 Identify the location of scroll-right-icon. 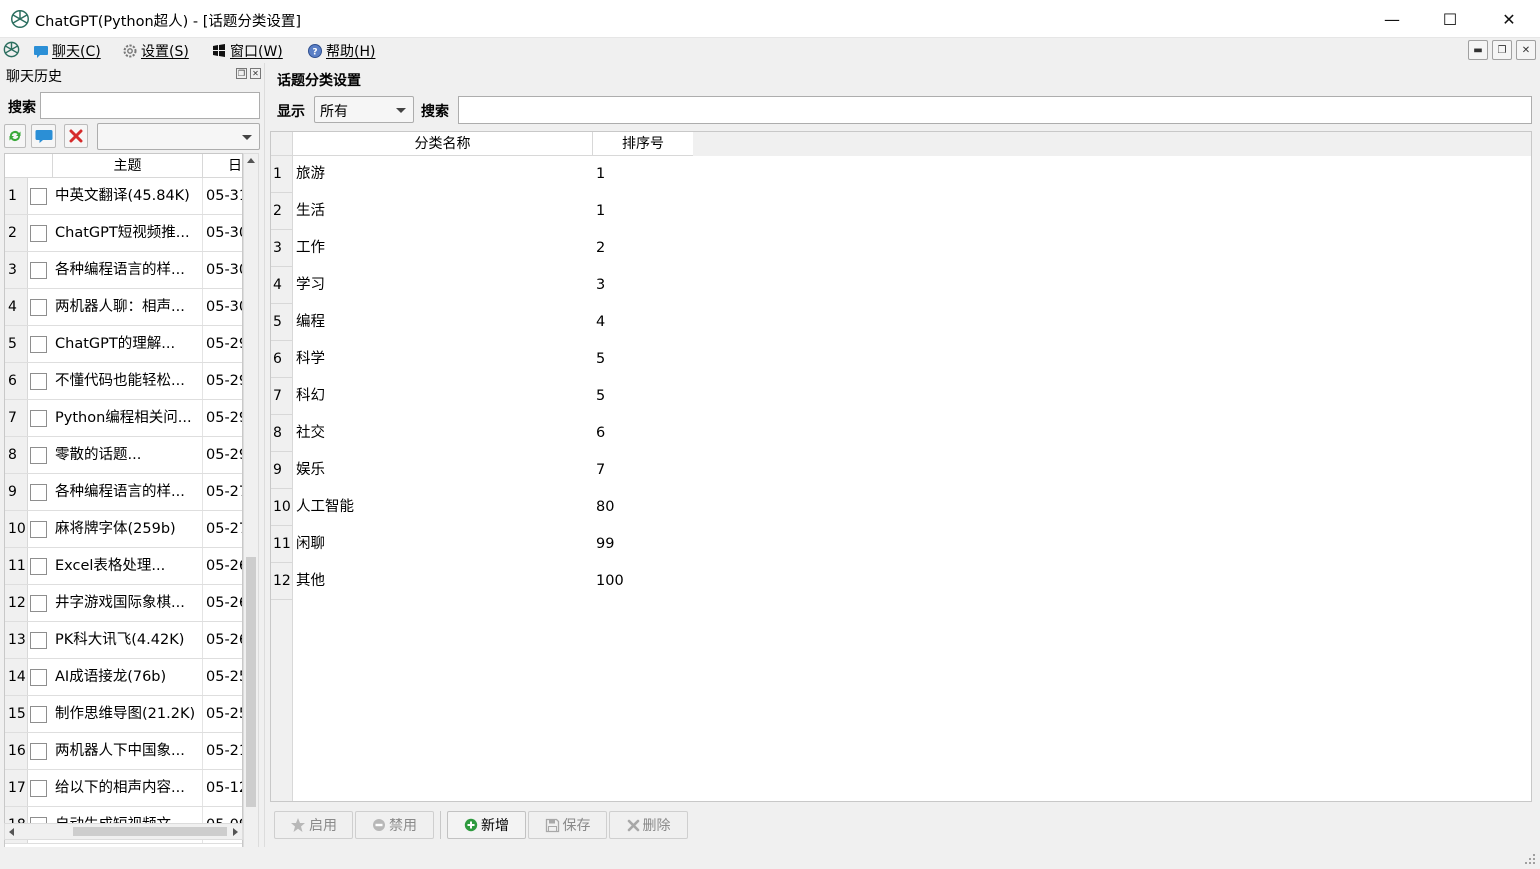
(235, 832).